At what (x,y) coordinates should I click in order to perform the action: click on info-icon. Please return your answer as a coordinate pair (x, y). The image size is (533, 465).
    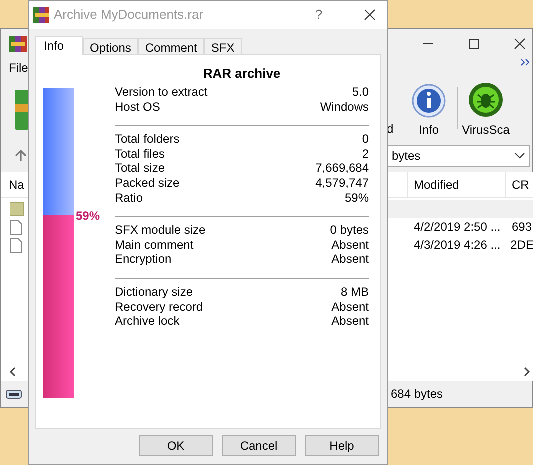
    Looking at the image, I should click on (429, 101).